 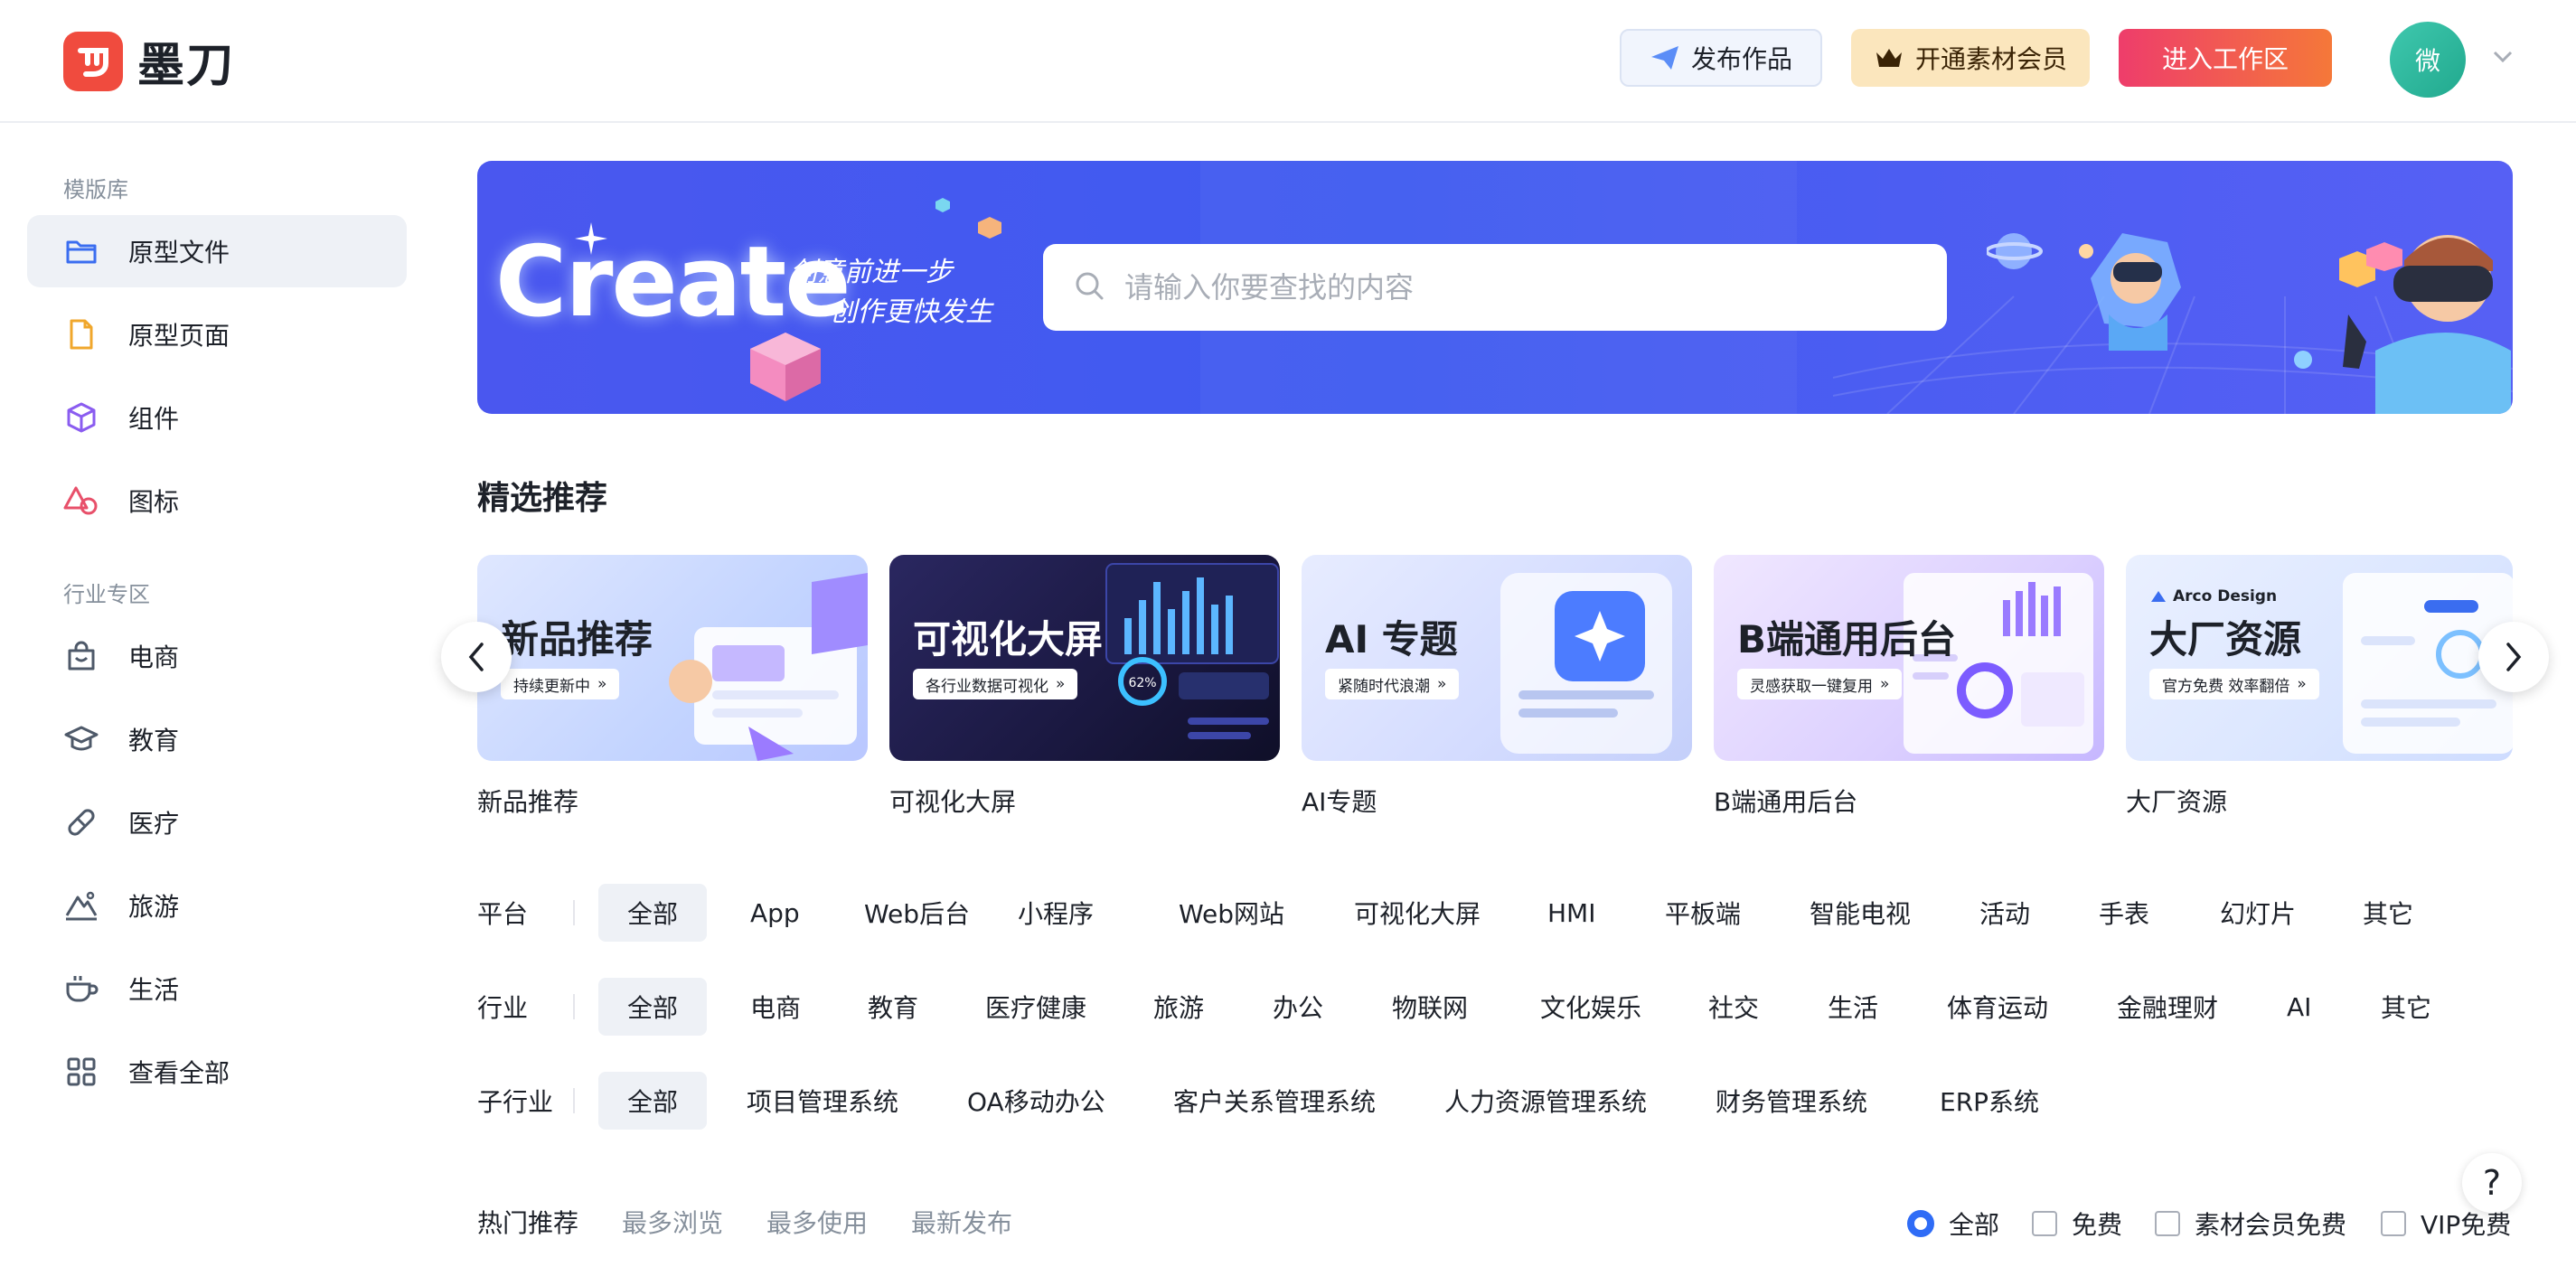 What do you see at coordinates (911, 312) in the screenshot?
I see `banner-slogan-line2: 创作更快发生` at bounding box center [911, 312].